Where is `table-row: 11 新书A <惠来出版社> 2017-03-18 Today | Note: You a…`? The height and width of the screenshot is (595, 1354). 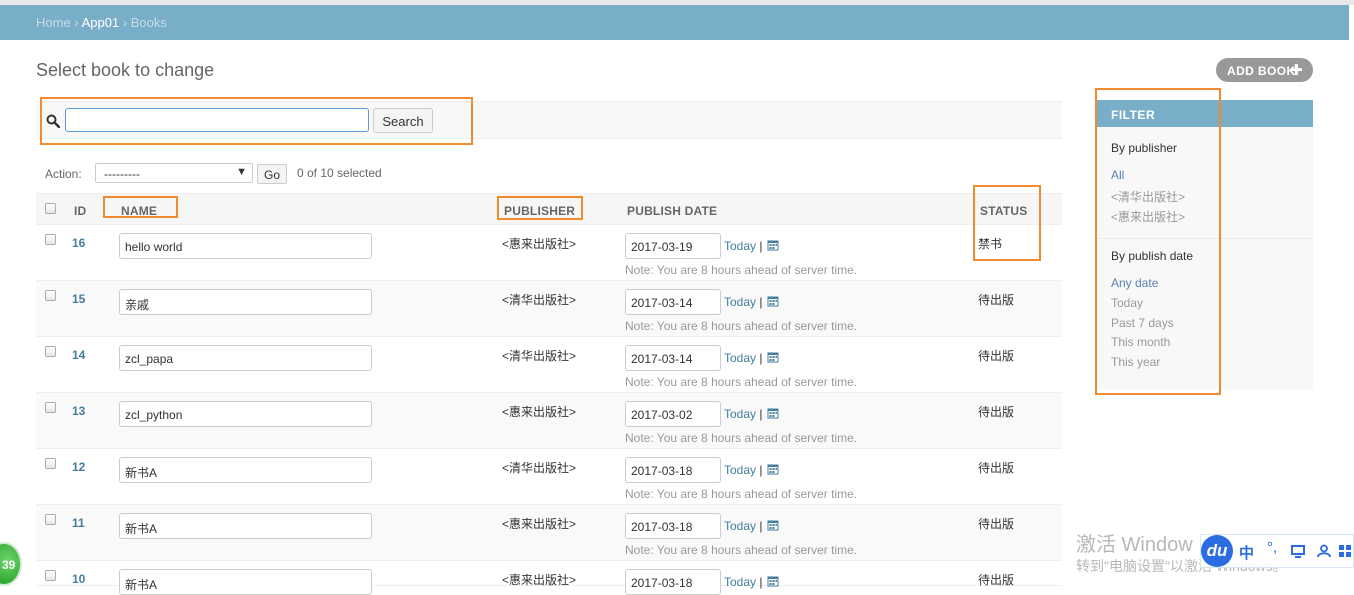
table-row: 11 新书A <惠来出版社> 2017-03-18 Today | Note: You a… is located at coordinates (549, 533).